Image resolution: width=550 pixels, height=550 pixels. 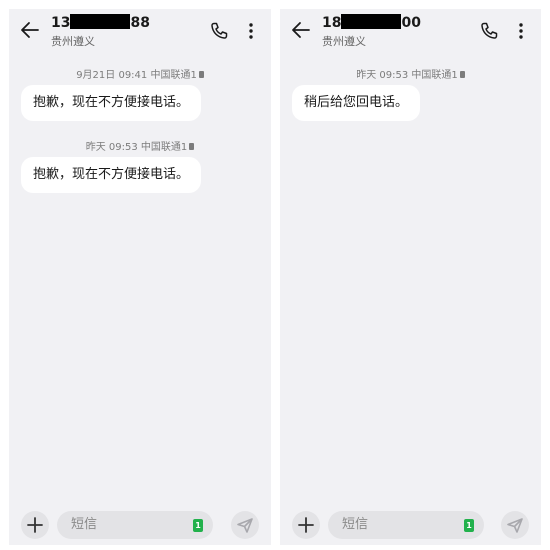 I want to click on contact-number: 18 00, so click(x=371, y=22).